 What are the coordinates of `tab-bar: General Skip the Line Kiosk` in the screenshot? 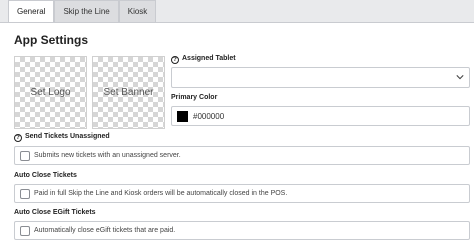 It's located at (82, 11).